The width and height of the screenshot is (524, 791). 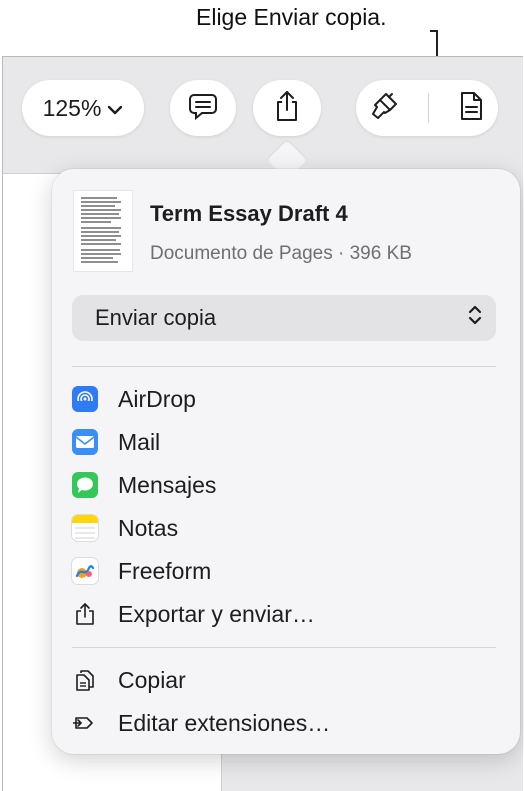 I want to click on export-icon, so click(x=85, y=614).